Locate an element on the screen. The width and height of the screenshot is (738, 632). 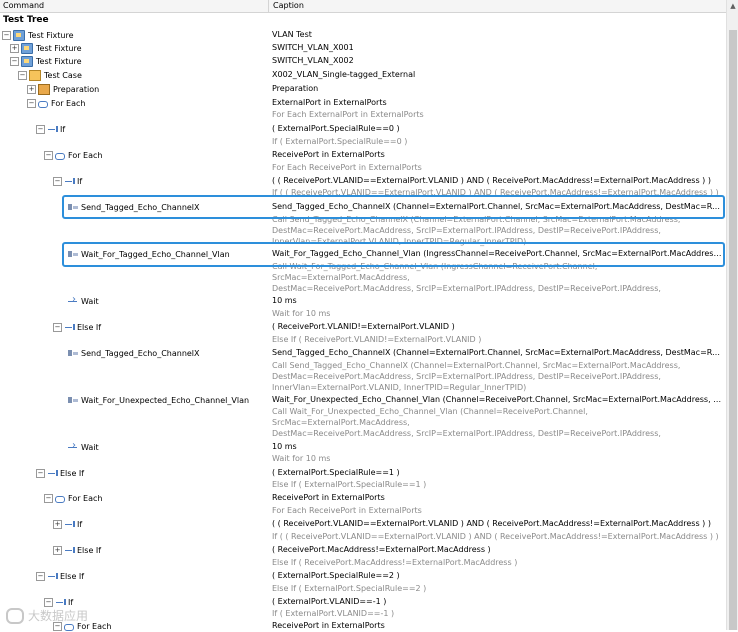
section-title: Test Tree is located at coordinates (26, 20).